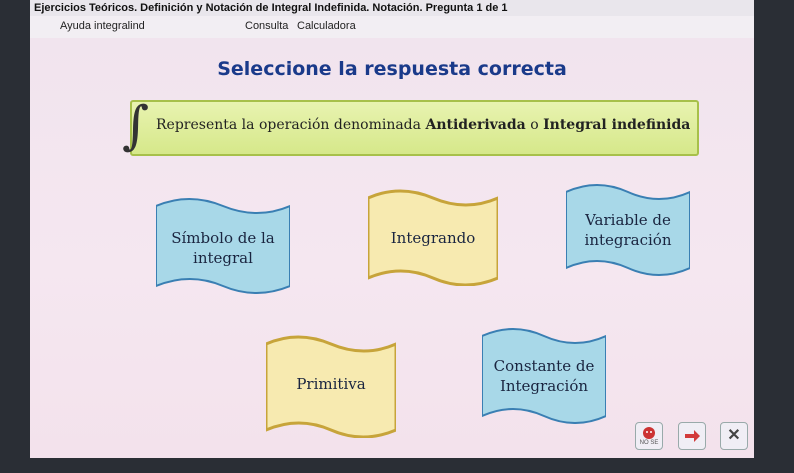 This screenshot has height=473, width=794. I want to click on option-integrando: Integrando, so click(433, 237).